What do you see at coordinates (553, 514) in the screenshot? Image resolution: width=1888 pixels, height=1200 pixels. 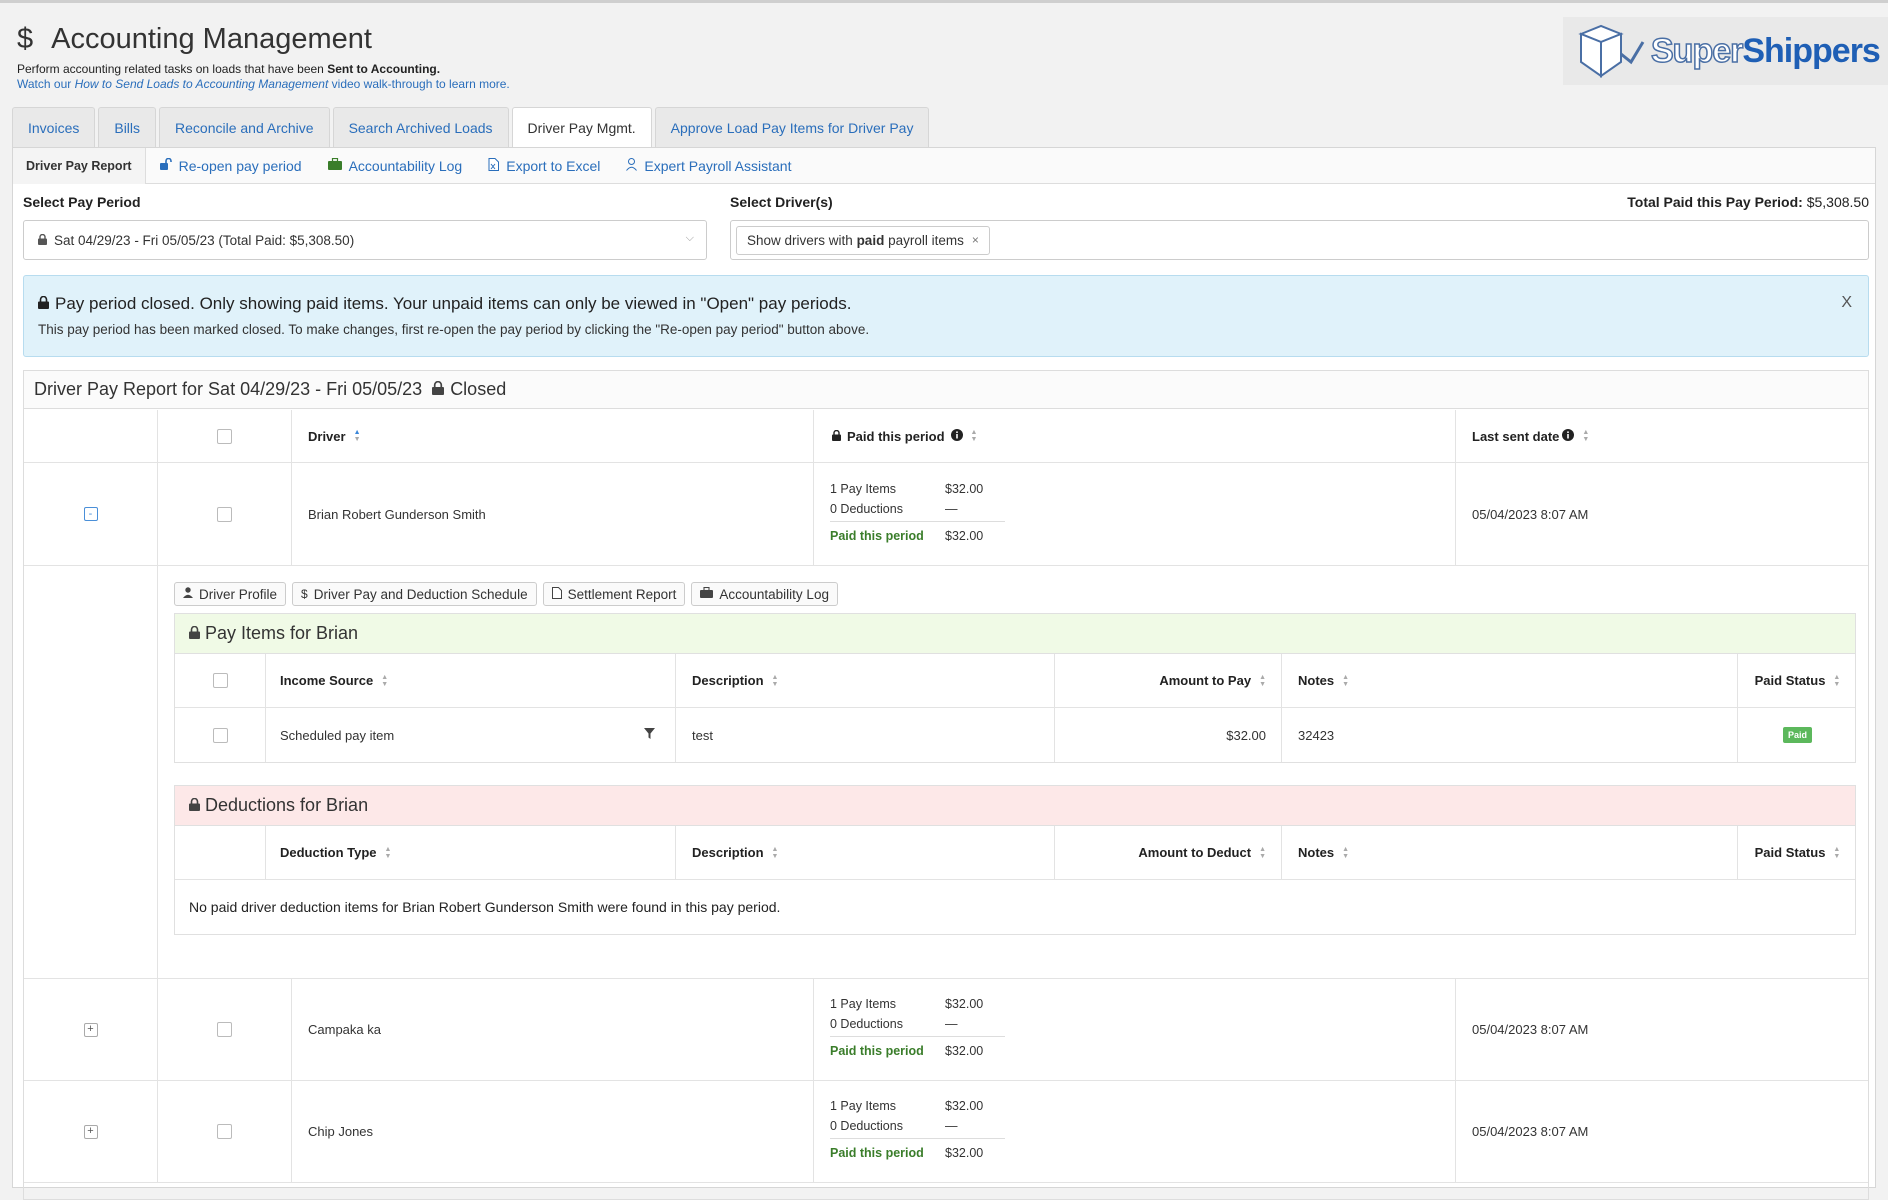 I see `driver-name: Brian Robert Gunderson Smith` at bounding box center [553, 514].